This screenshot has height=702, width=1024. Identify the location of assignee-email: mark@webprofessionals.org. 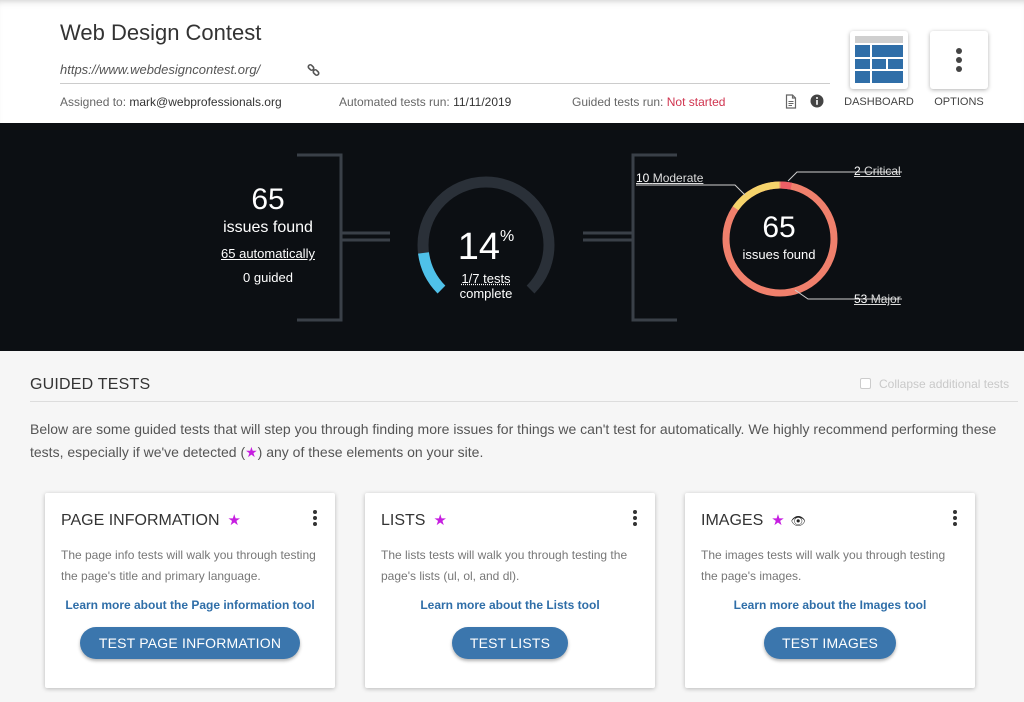
(205, 102).